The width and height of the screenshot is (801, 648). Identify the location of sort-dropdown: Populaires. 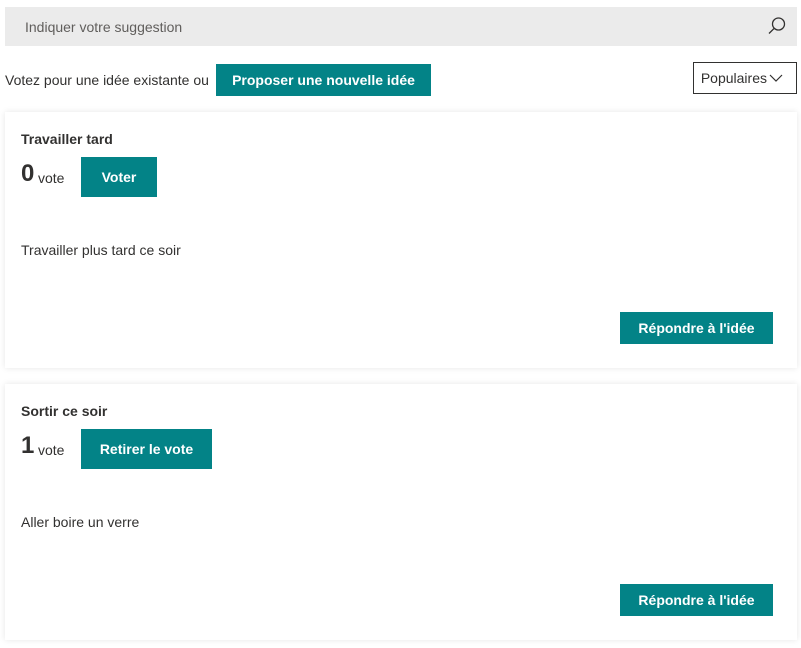
(745, 78).